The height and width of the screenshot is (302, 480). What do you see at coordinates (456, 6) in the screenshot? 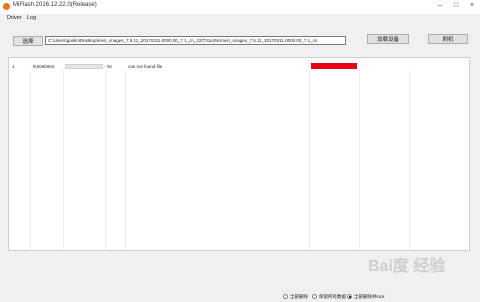
I see `maximize-icon: □` at bounding box center [456, 6].